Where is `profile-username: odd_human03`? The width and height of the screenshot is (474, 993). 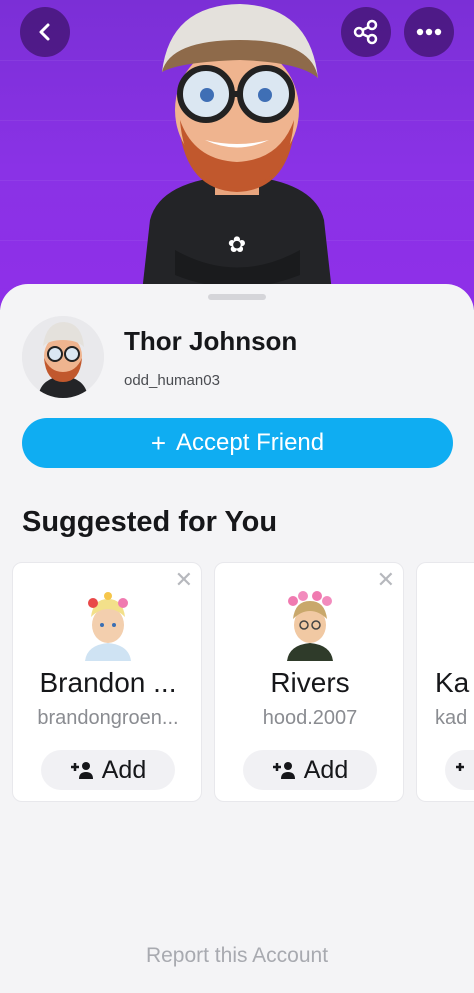 profile-username: odd_human03 is located at coordinates (172, 380).